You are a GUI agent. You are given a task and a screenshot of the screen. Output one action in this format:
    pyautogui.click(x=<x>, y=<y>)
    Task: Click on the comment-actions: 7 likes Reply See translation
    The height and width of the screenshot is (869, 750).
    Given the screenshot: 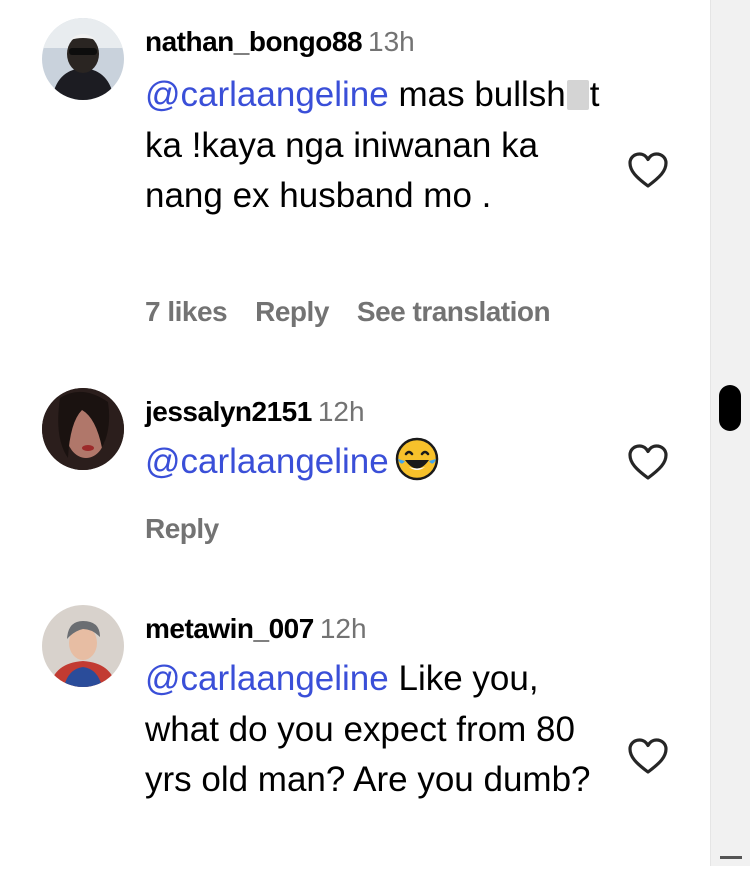 What is the action you would take?
    pyautogui.click(x=361, y=312)
    